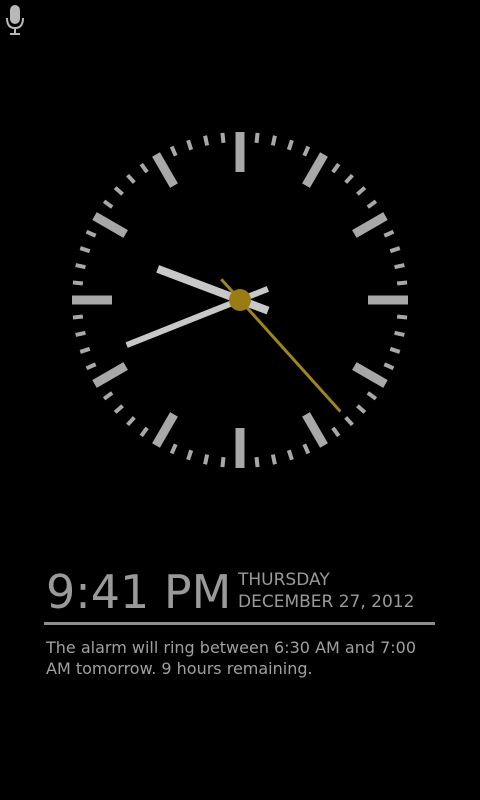  I want to click on date: DECEMBER 27, 2012, so click(326, 602).